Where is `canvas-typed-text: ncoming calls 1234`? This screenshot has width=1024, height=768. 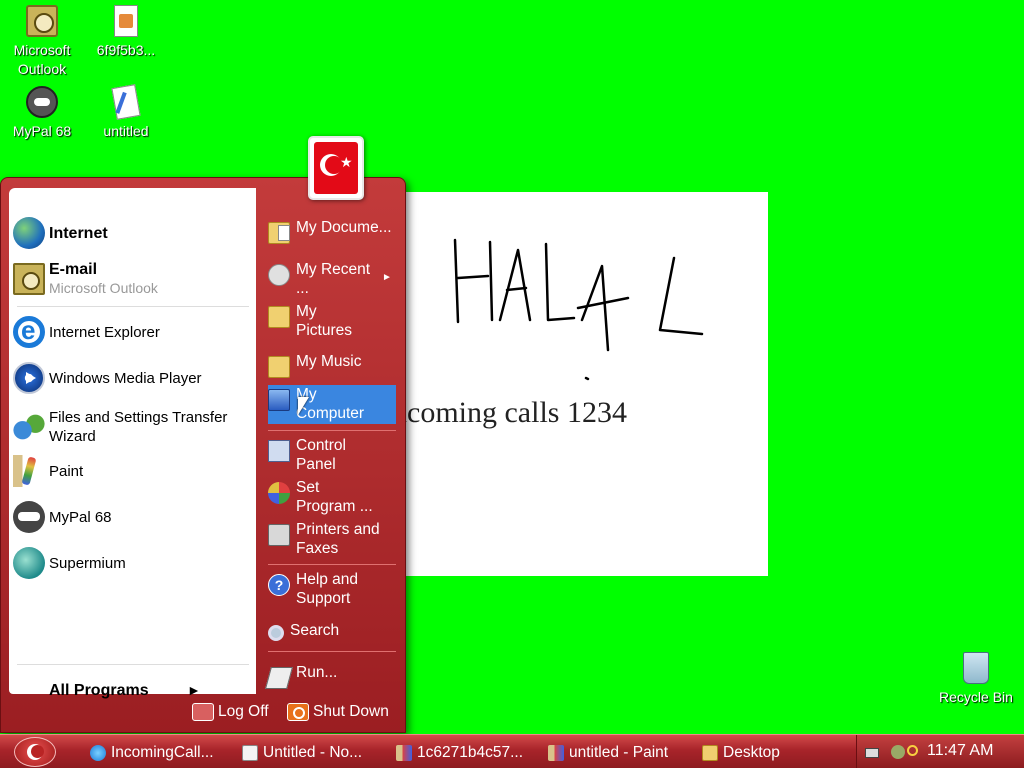
canvas-typed-text: ncoming calls 1234 is located at coordinates (509, 412).